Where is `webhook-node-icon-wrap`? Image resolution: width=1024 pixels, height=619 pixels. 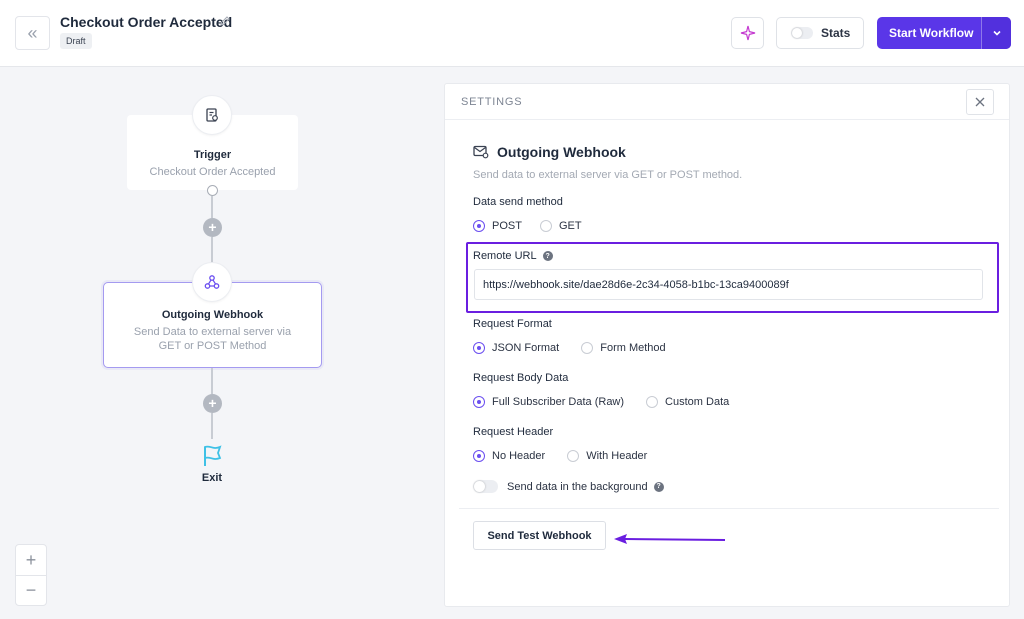
webhook-node-icon-wrap is located at coordinates (212, 282).